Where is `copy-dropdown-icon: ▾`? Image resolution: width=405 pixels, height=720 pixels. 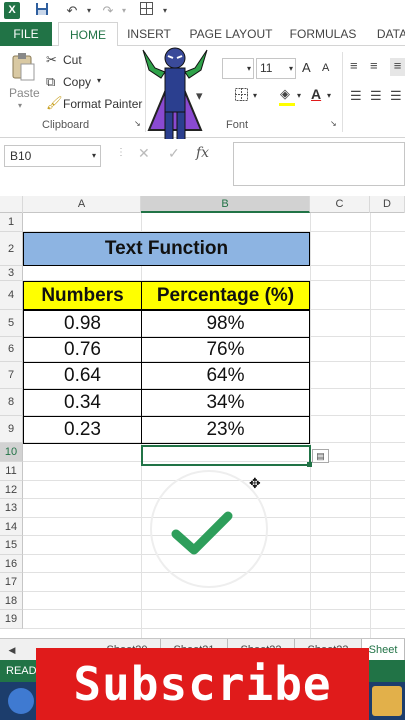
copy-dropdown-icon: ▾ is located at coordinates (99, 80).